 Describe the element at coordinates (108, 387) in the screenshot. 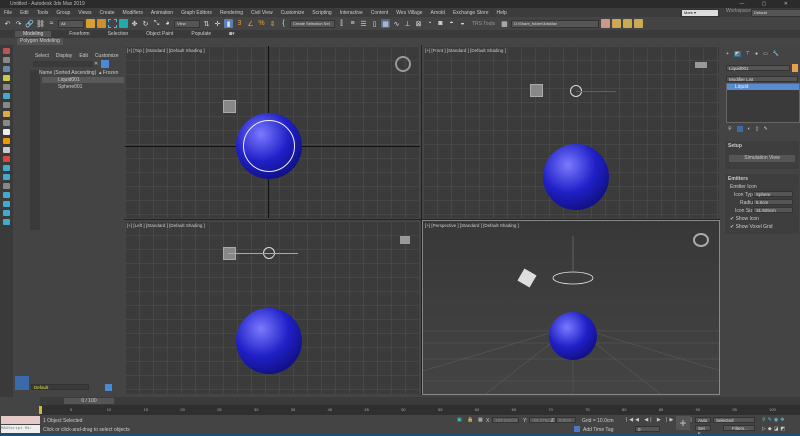

I see `layer-options-icon` at that location.